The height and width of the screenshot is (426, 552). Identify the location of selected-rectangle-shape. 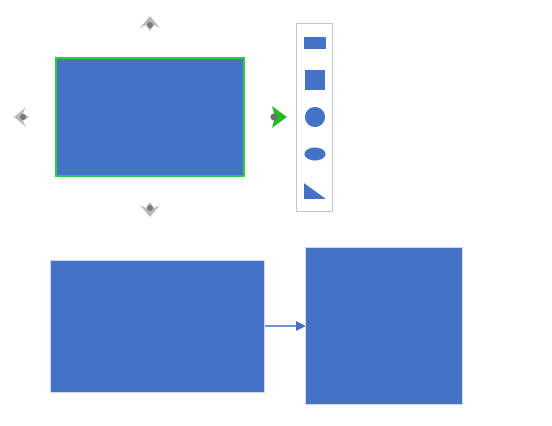
(150, 117).